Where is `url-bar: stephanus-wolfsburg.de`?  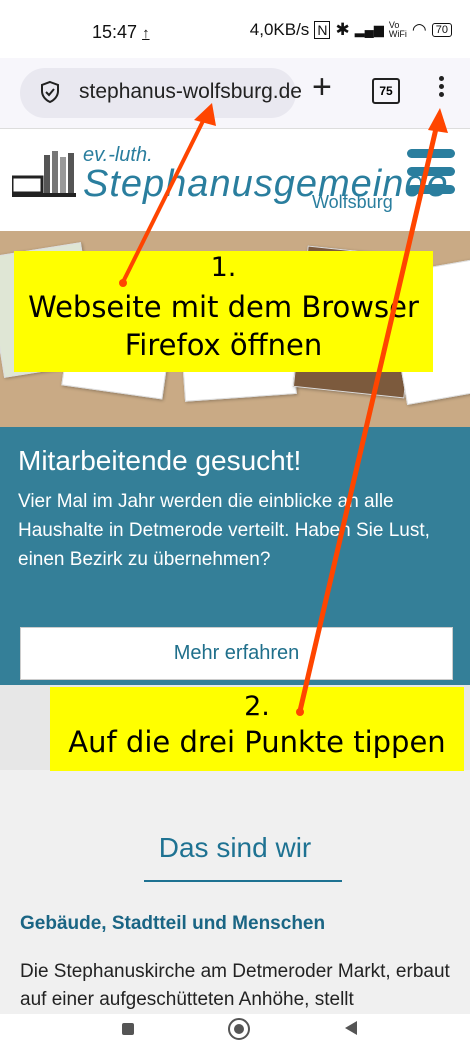
url-bar: stephanus-wolfsburg.de is located at coordinates (161, 93).